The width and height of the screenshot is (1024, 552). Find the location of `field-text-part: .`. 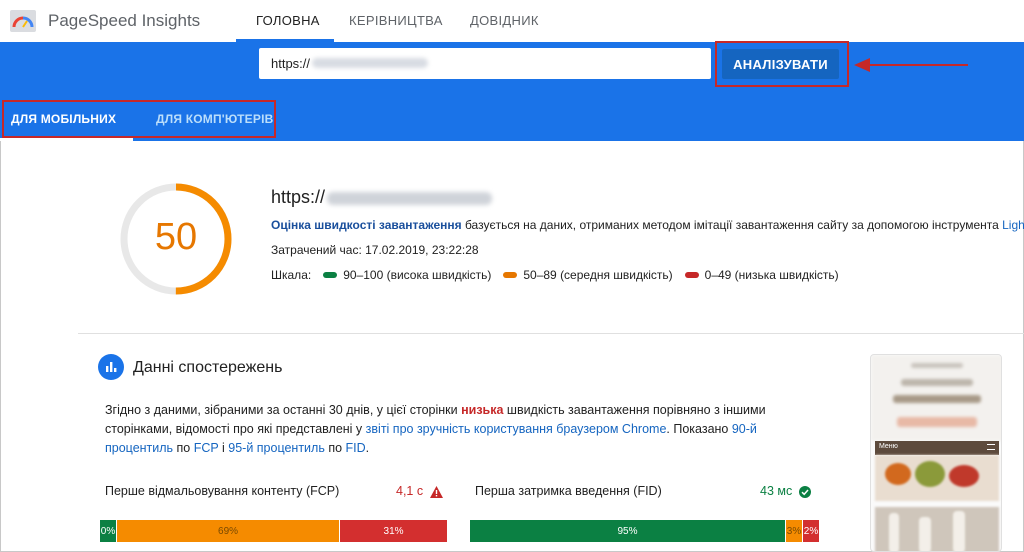

field-text-part: . is located at coordinates (367, 448).